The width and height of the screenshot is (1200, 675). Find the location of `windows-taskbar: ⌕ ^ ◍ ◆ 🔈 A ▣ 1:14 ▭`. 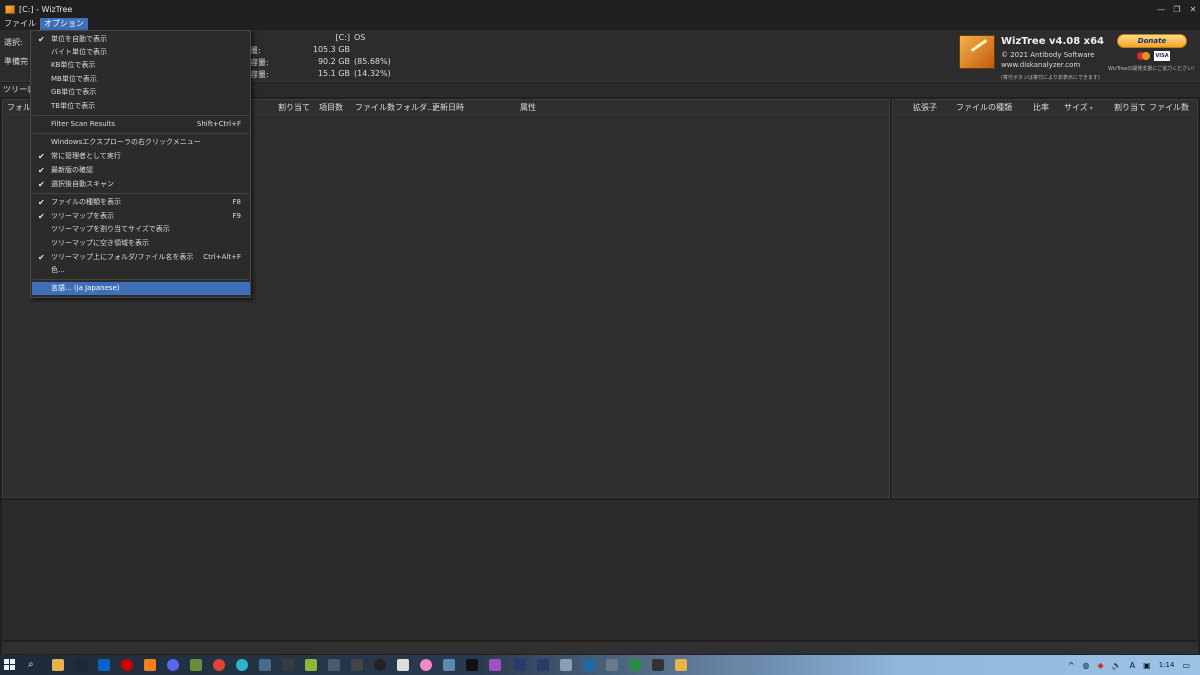

windows-taskbar: ⌕ ^ ◍ ◆ 🔈 A ▣ 1:14 ▭ is located at coordinates (600, 665).